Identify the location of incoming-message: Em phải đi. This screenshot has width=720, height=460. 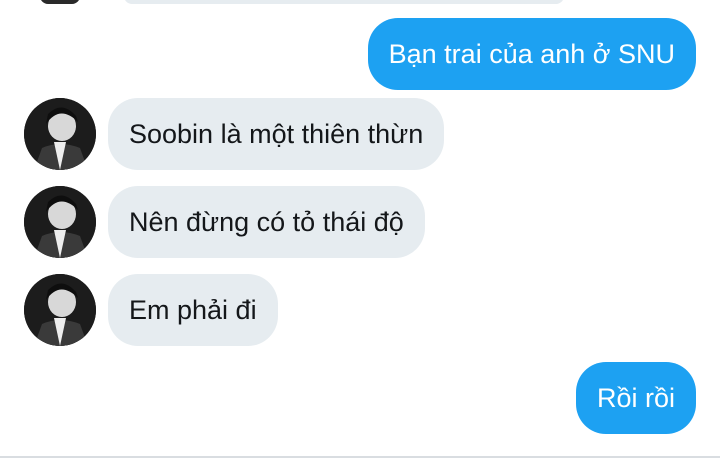
(193, 310).